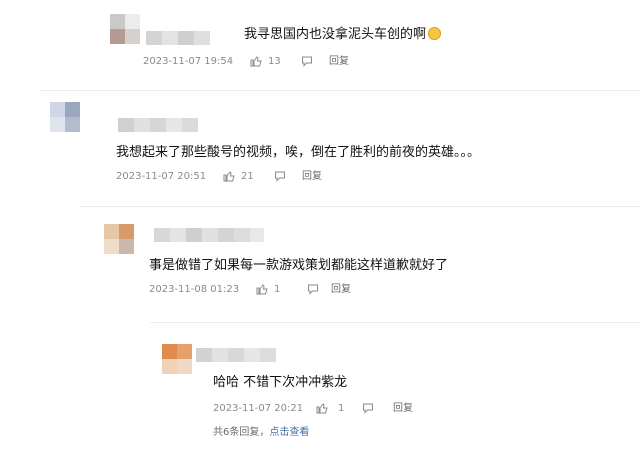  Describe the element at coordinates (258, 408) in the screenshot. I see `timestamp: 2023-11-07 20:21` at that location.